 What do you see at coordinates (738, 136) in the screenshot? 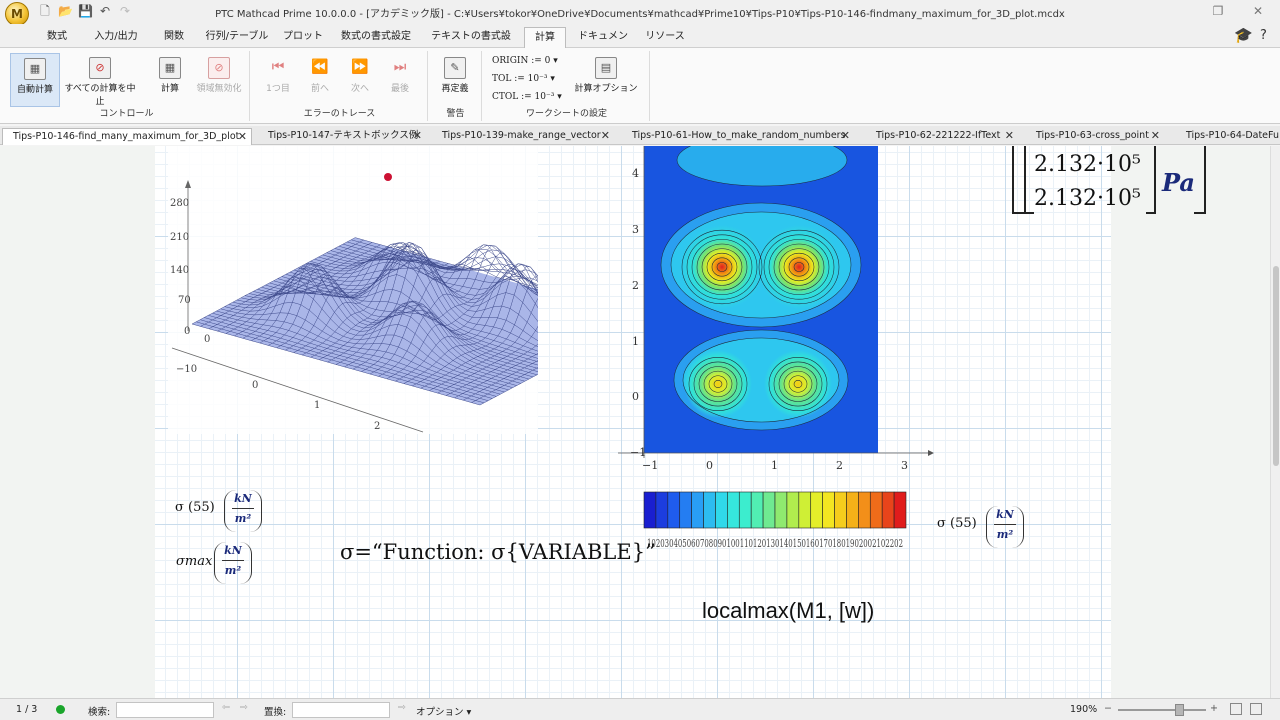
I see `doc-tab-61: Tips-P10-61-How_to_make_random_numbers ✕` at bounding box center [738, 136].